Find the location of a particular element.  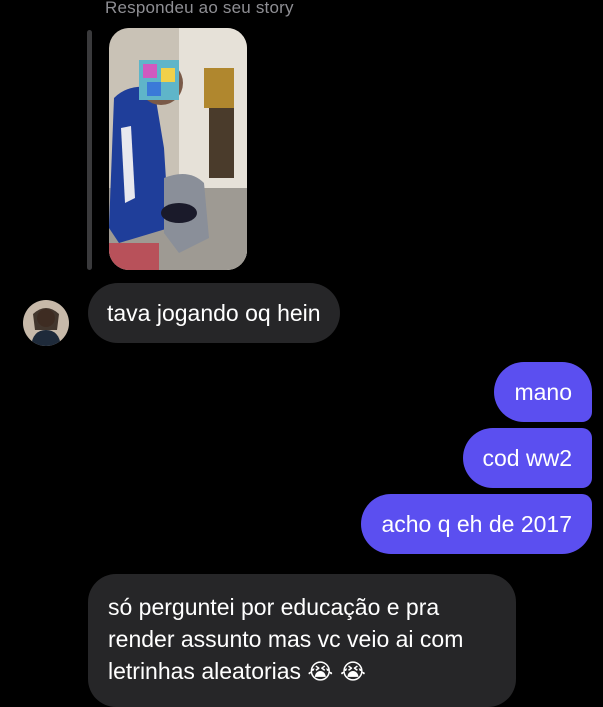

message-bubble-incoming: tava jogando oq hein is located at coordinates (214, 313).